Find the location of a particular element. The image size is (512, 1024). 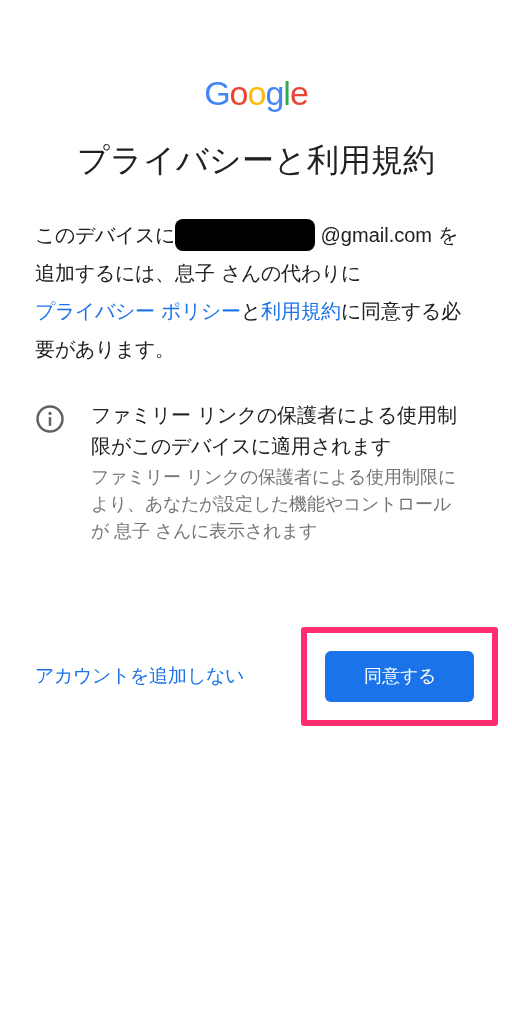

skip-link: アカウントを追加しない is located at coordinates (139, 676).